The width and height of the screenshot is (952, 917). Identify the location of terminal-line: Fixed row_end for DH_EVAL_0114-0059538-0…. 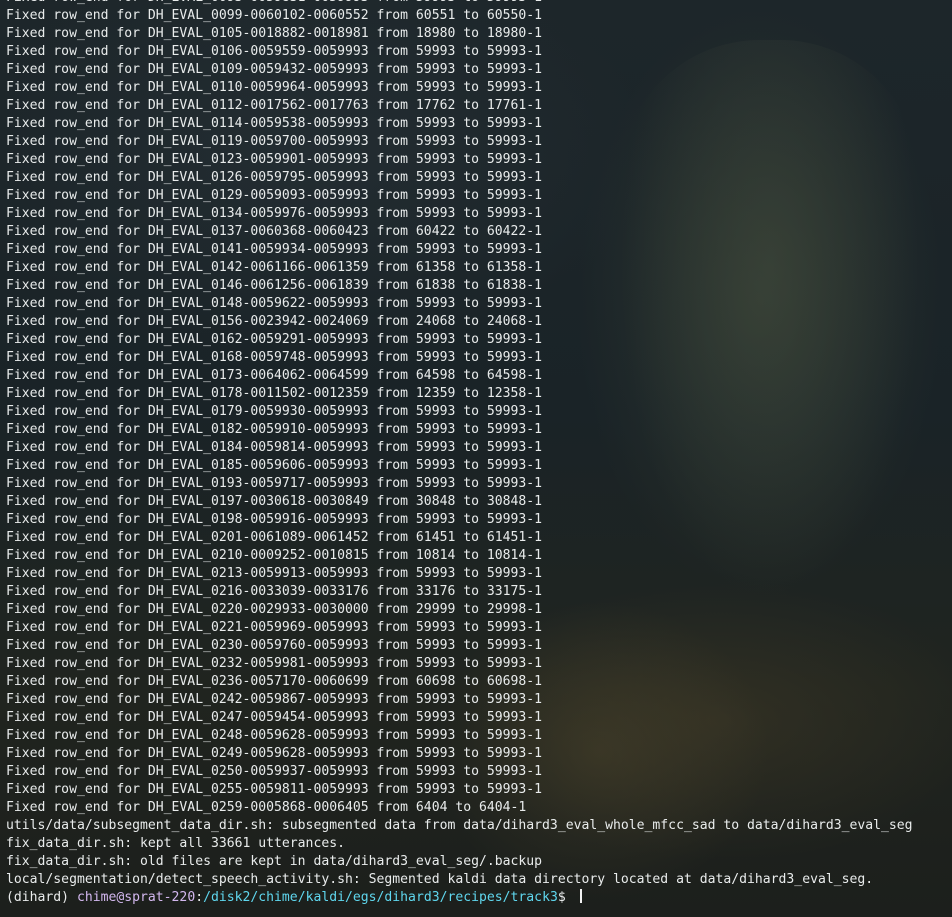
(274, 123).